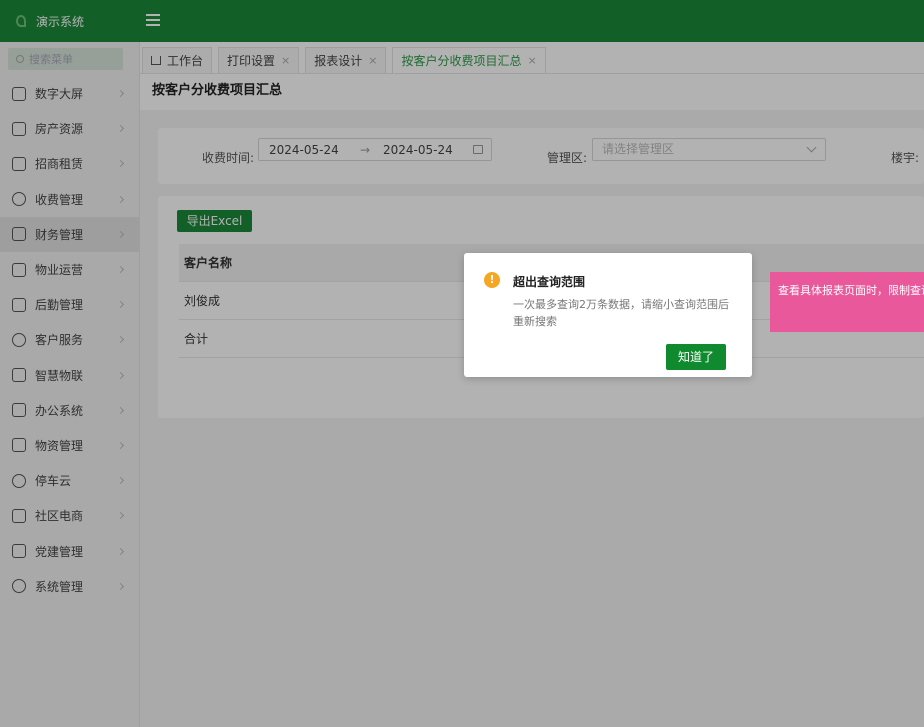 The height and width of the screenshot is (727, 924). What do you see at coordinates (621, 313) in the screenshot?
I see `dialog-message: 一次最多查询2万条数据，请缩小查询范围后重新搜索` at bounding box center [621, 313].